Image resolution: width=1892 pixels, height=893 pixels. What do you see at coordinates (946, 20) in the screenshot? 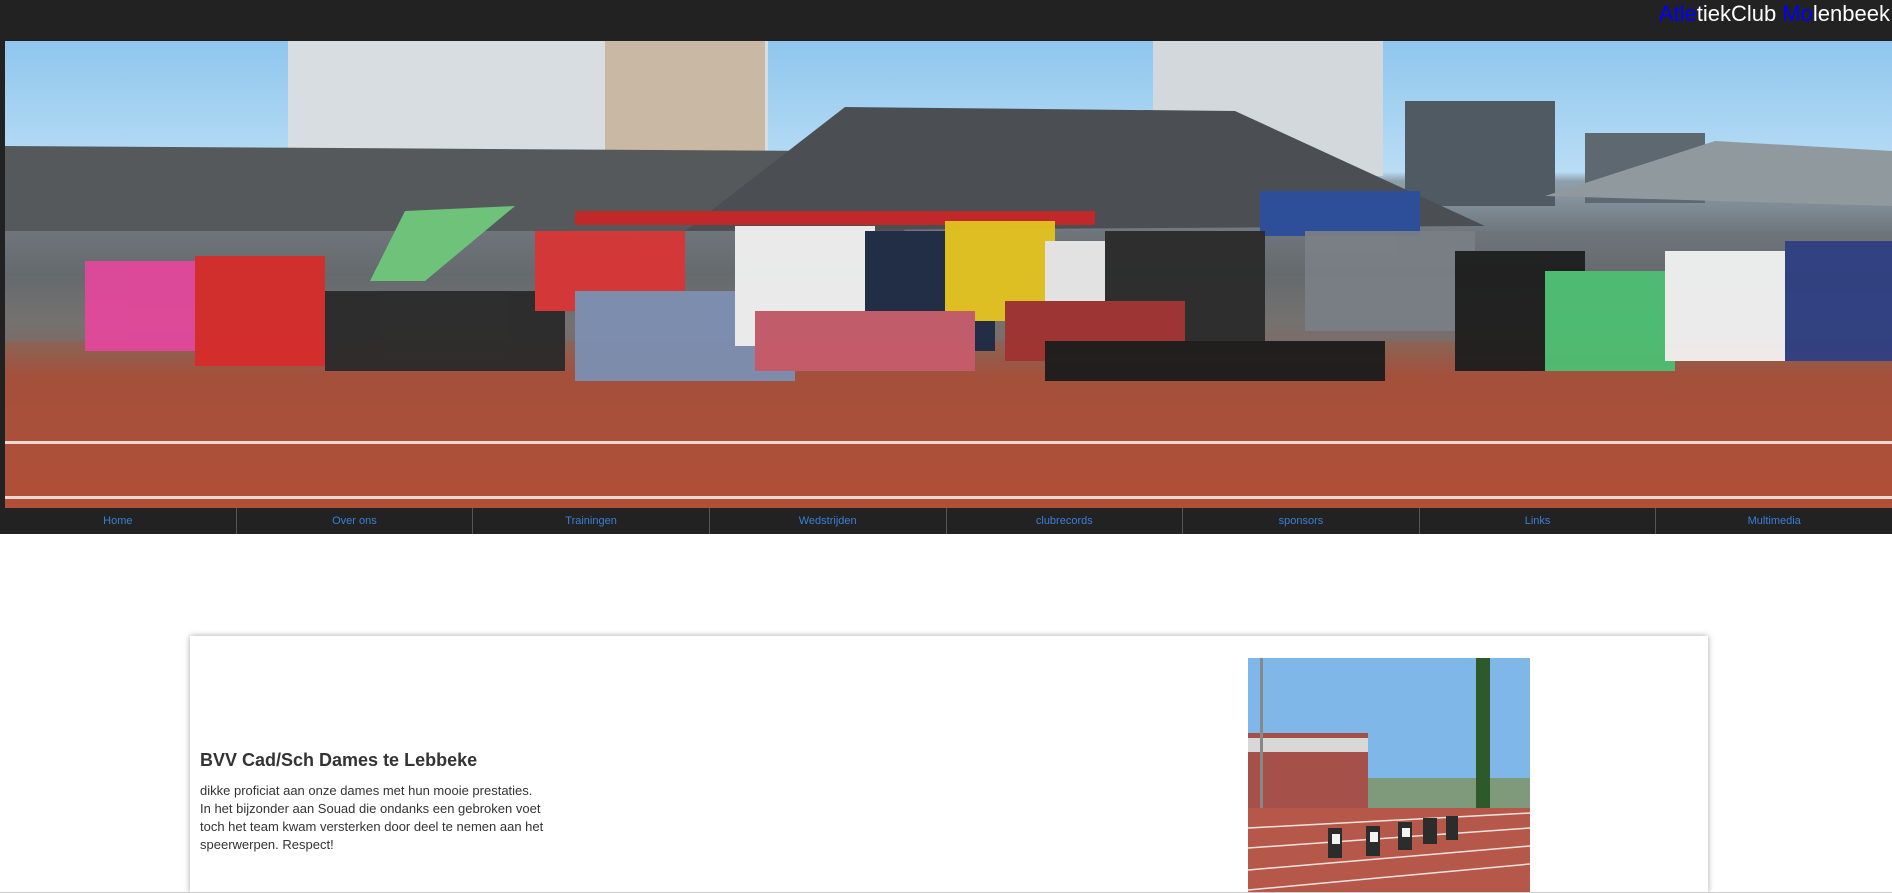
I see `top-bar: AtletiekClub Molenbeek` at bounding box center [946, 20].